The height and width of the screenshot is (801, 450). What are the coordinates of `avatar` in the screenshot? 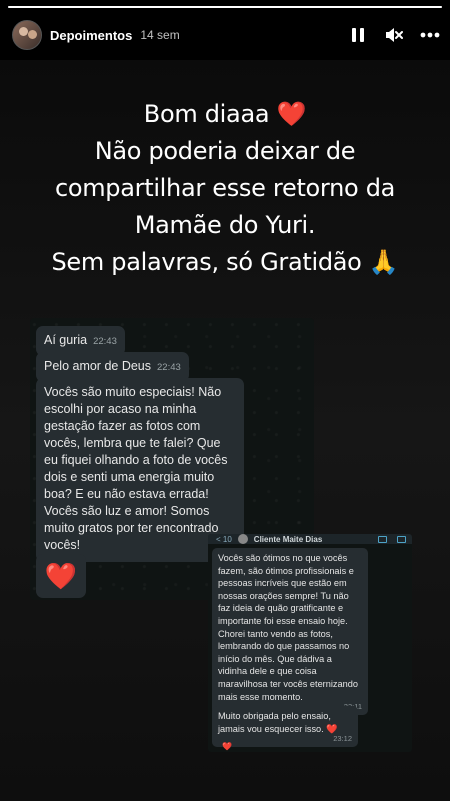 It's located at (27, 35).